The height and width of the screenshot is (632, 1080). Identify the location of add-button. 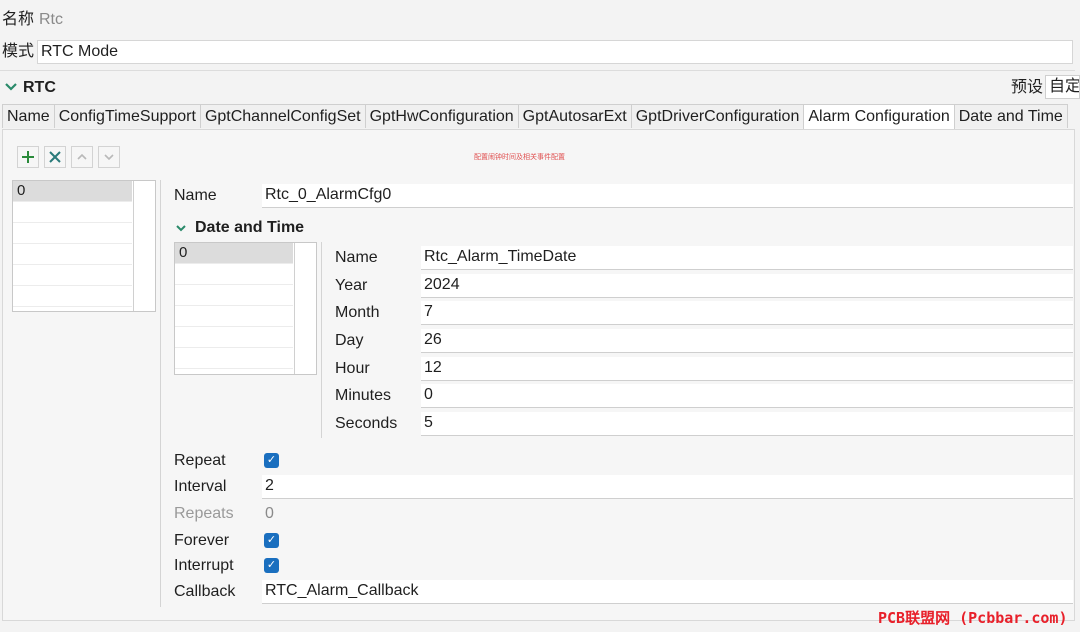
(28, 157).